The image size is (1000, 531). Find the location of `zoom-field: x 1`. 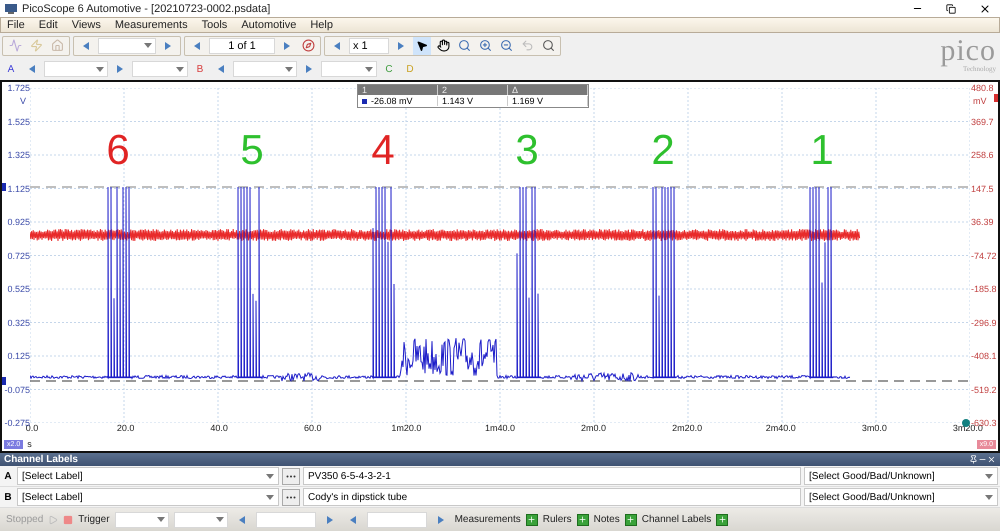

zoom-field: x 1 is located at coordinates (369, 46).